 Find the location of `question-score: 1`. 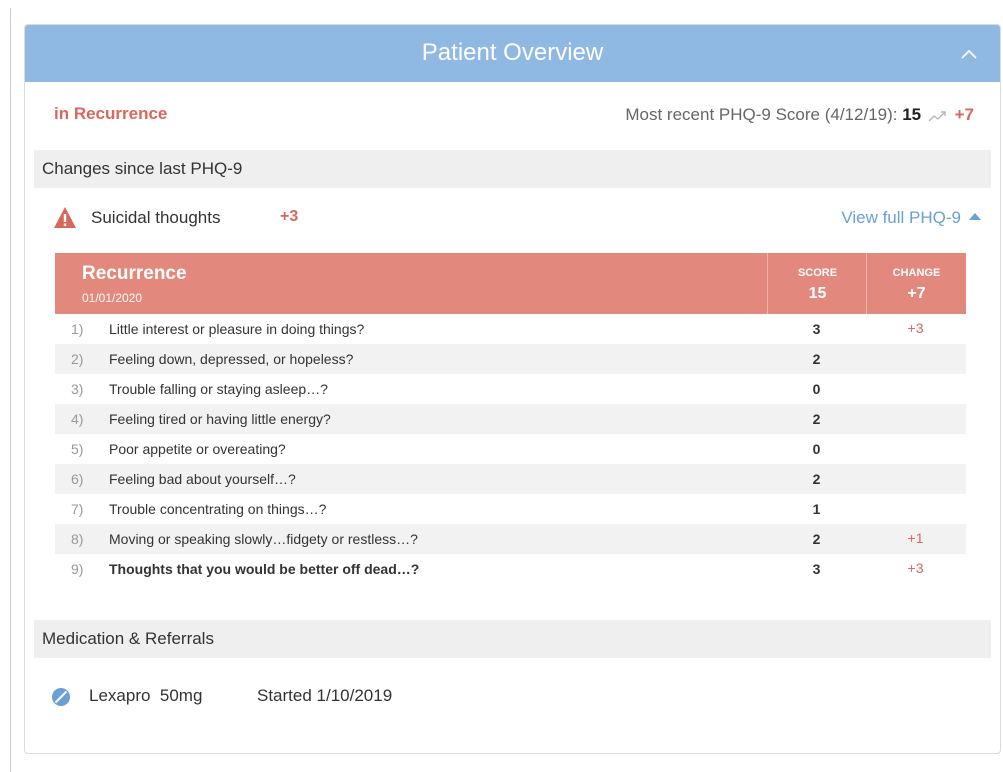

question-score: 1 is located at coordinates (816, 509).